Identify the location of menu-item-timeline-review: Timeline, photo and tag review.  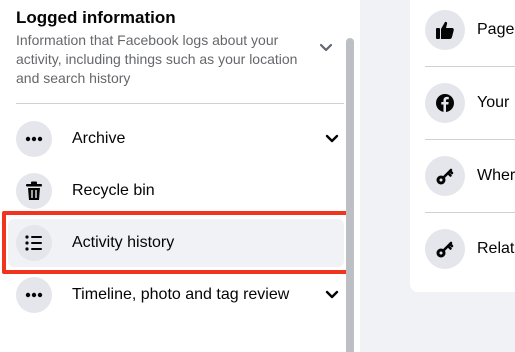
(176, 295).